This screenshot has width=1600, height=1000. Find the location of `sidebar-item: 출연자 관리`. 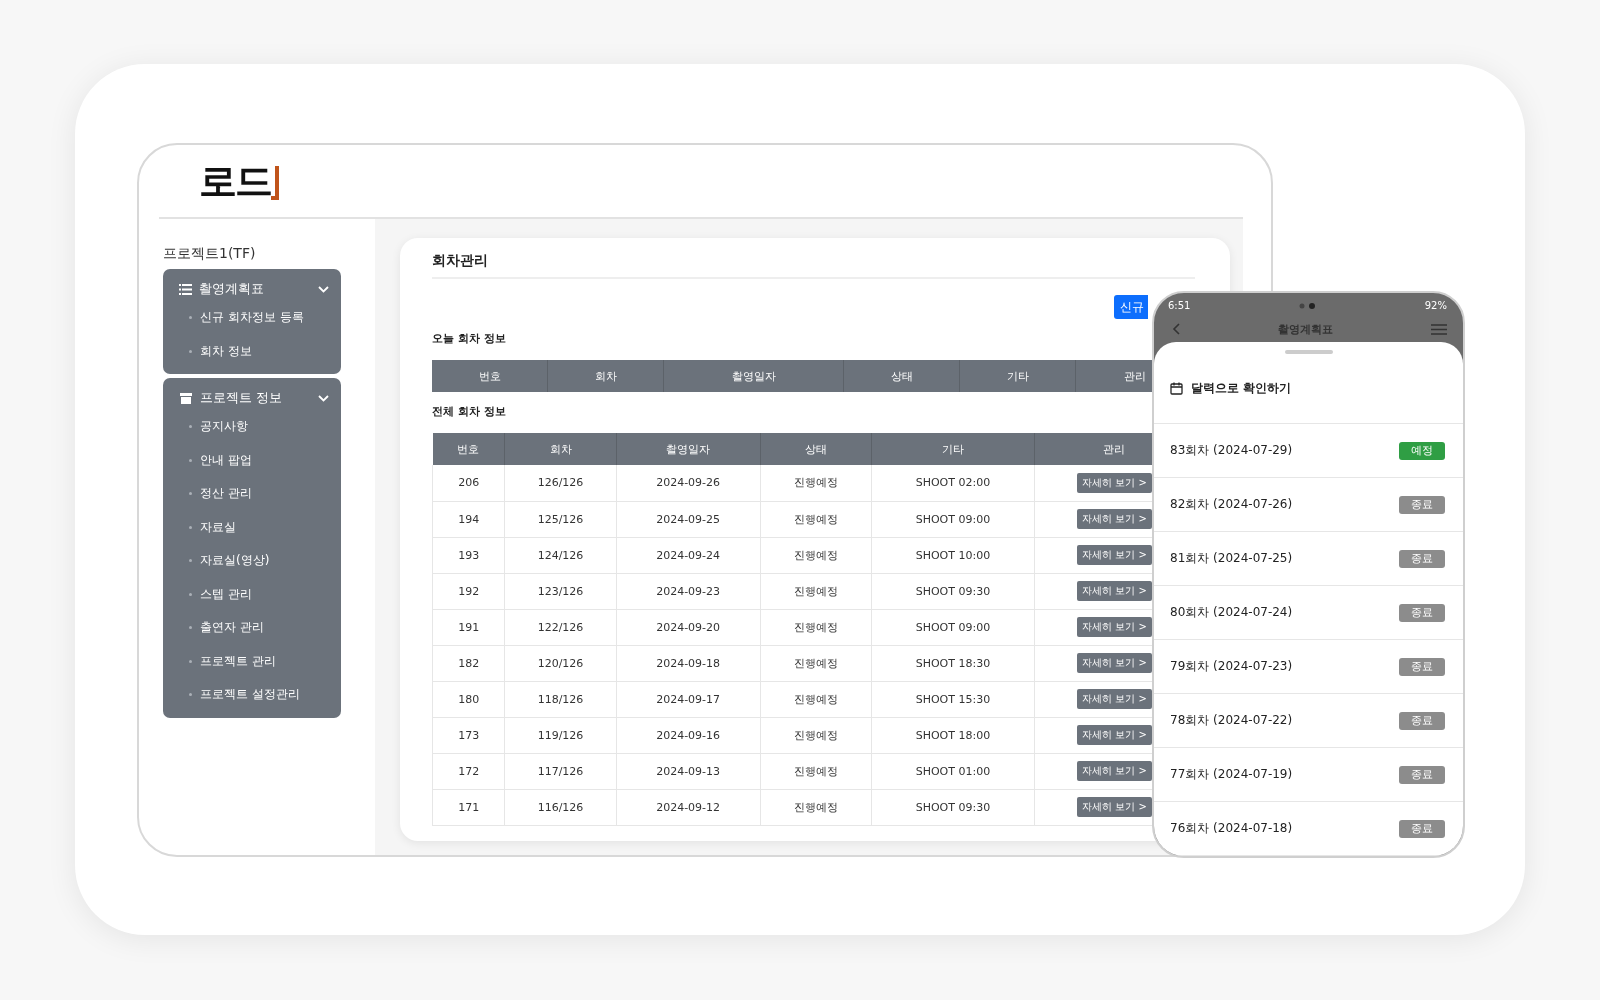

sidebar-item: 출연자 관리 is located at coordinates (232, 628).